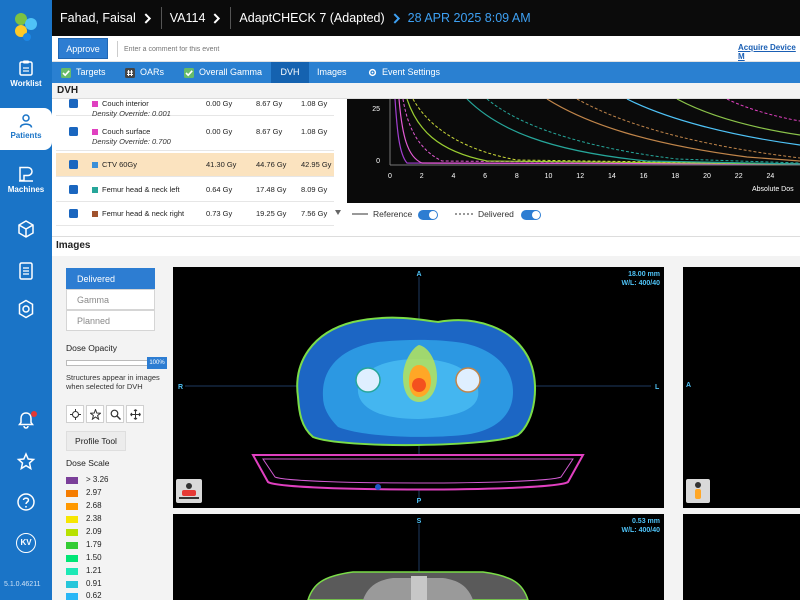  I want to click on user-avatar: KV, so click(26, 543).